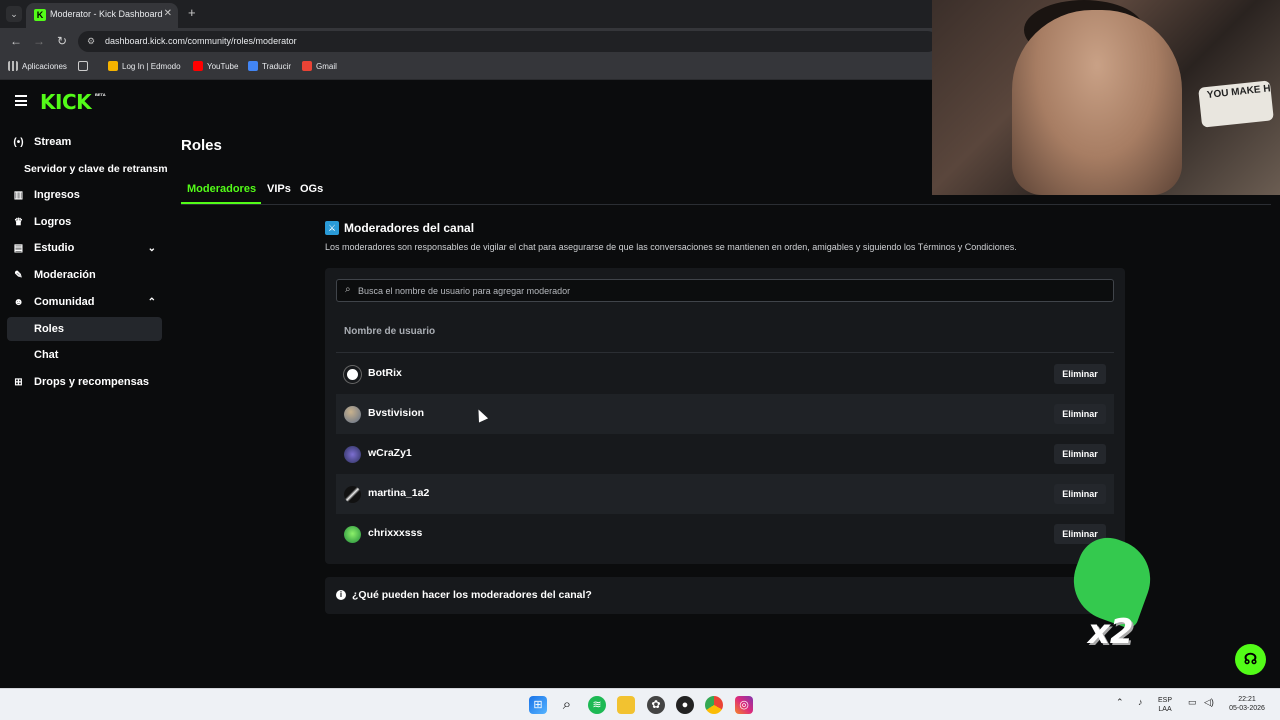 The image size is (1280, 720). What do you see at coordinates (91, 41) in the screenshot?
I see `site-info-icon: ⚙` at bounding box center [91, 41].